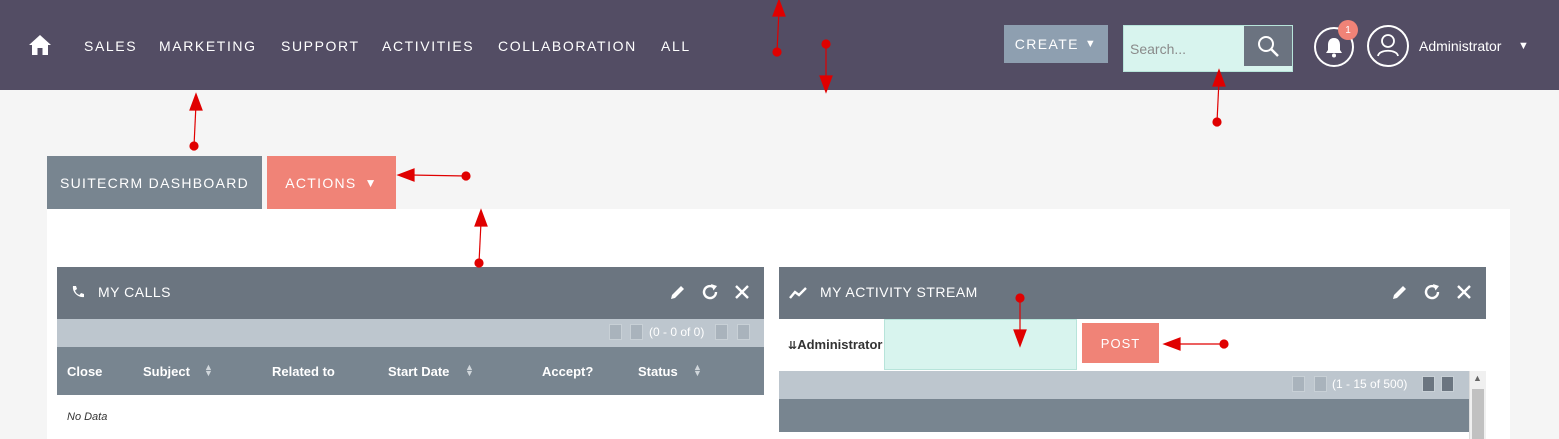 The height and width of the screenshot is (439, 1559). I want to click on search-icon, so click(1268, 46).